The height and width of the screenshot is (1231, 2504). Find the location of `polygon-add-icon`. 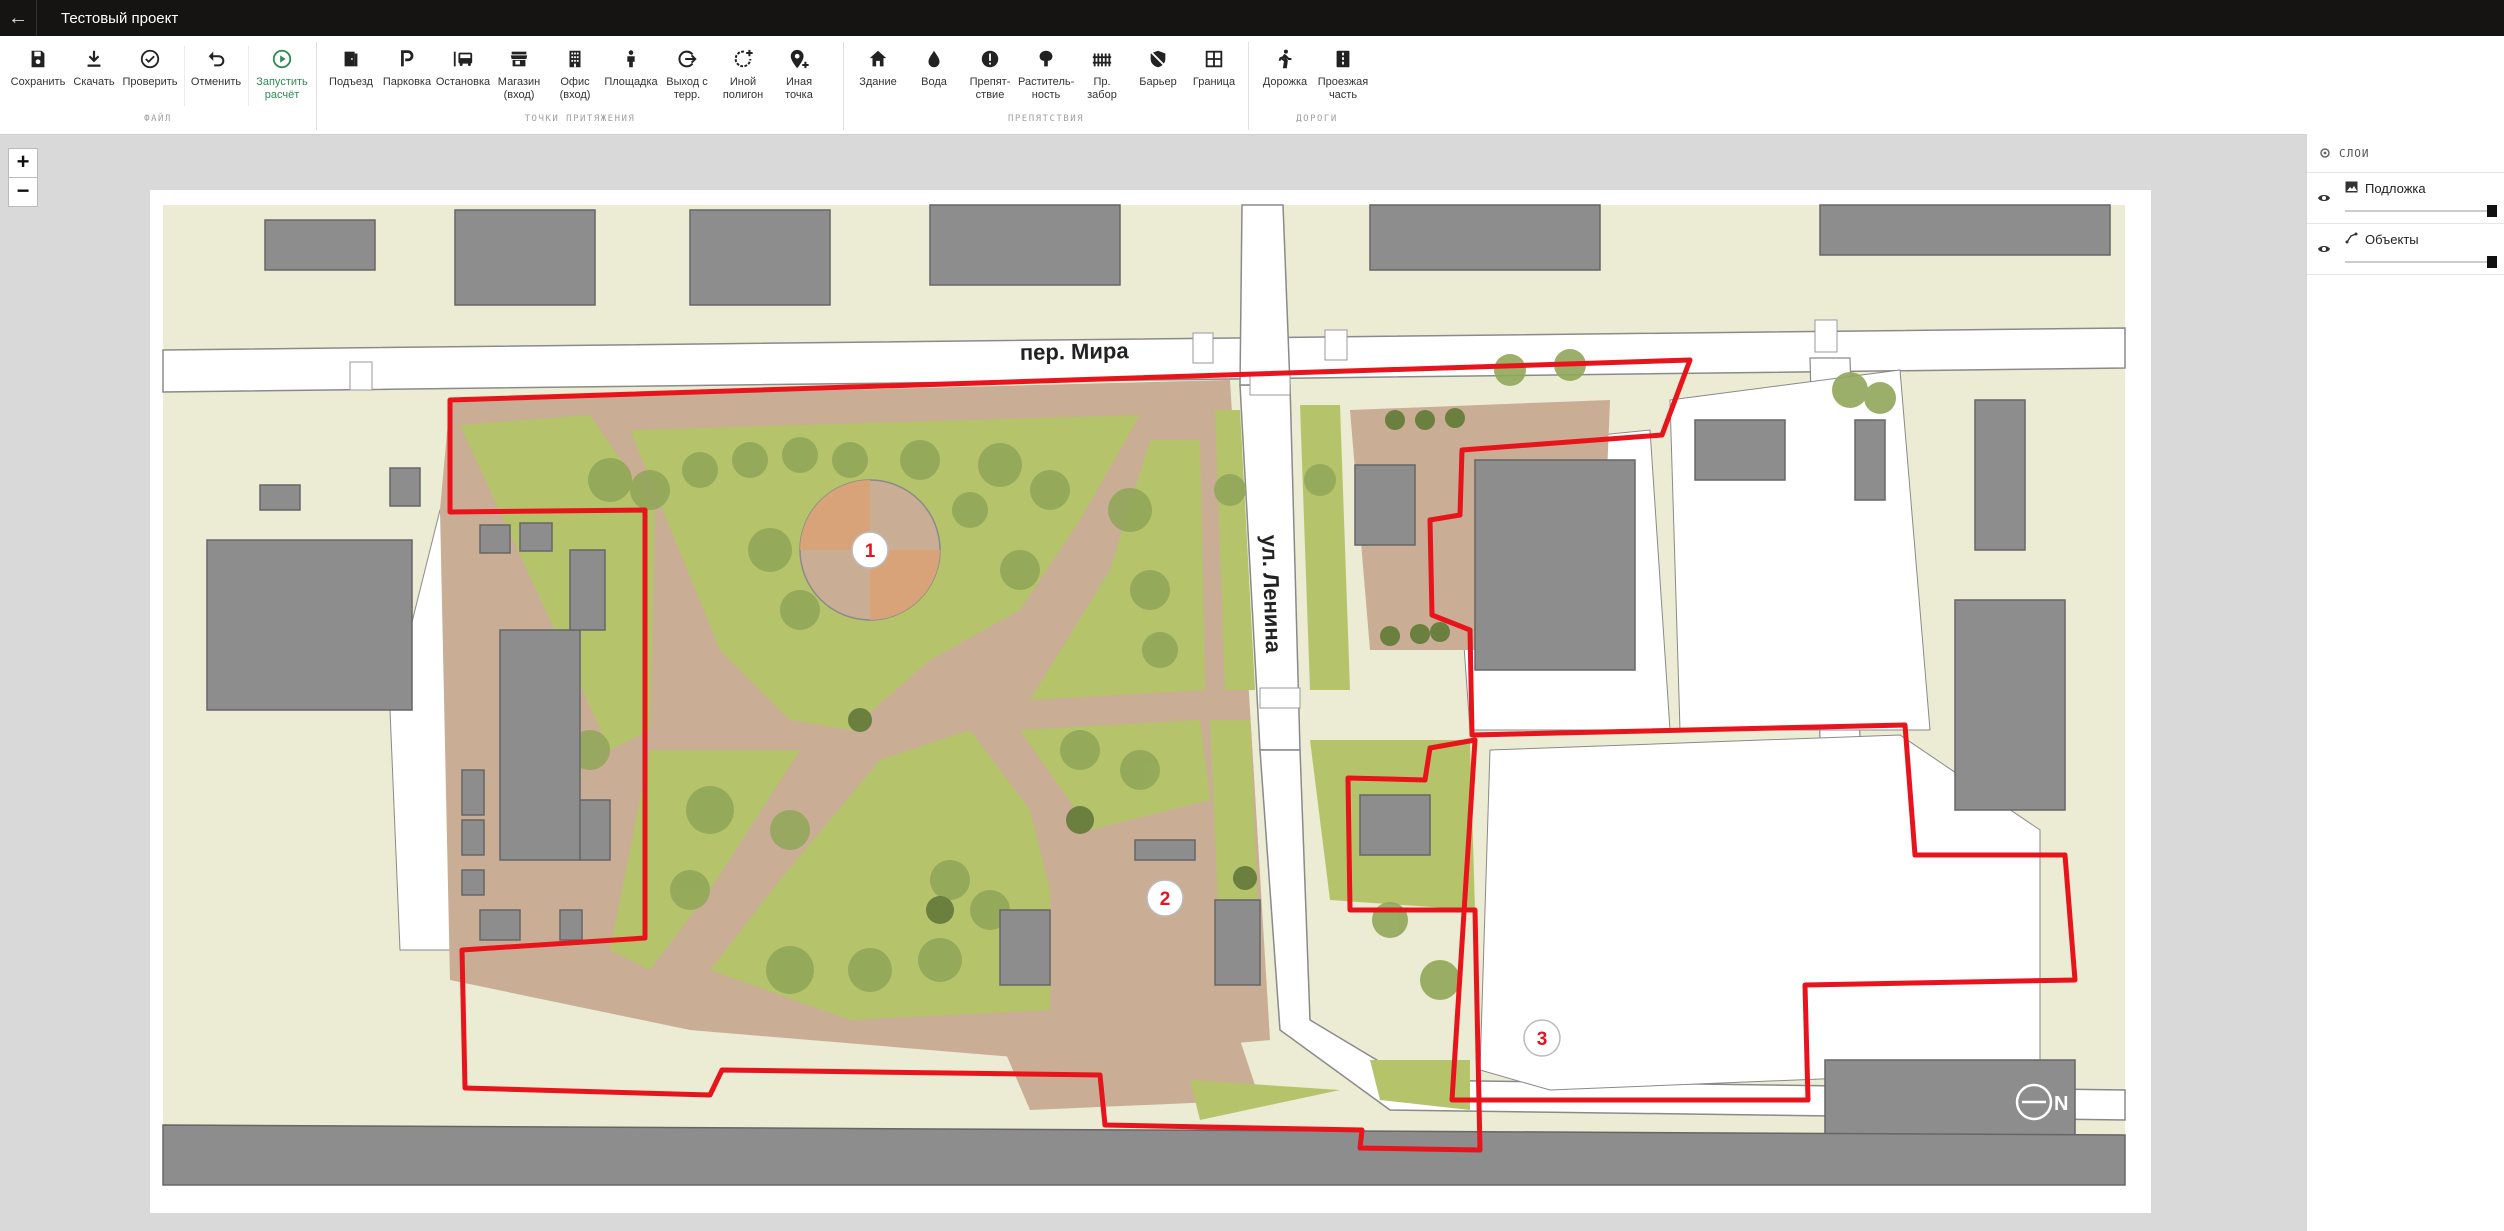

polygon-add-icon is located at coordinates (743, 58).